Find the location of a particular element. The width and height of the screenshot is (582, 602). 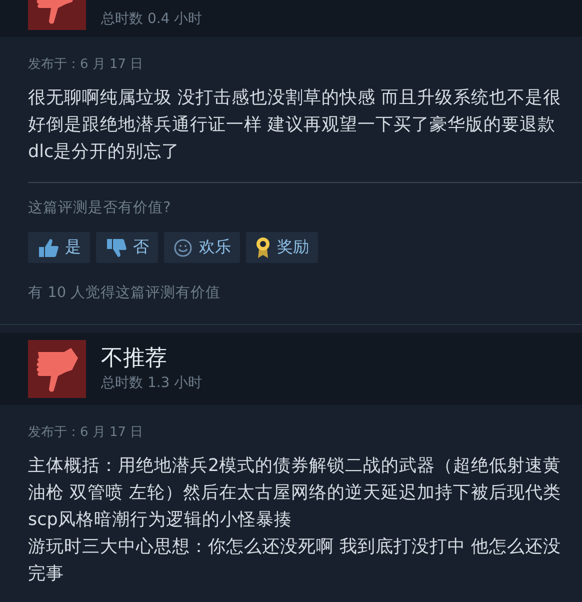

verdict-title: 不推荐 is located at coordinates (134, 359).